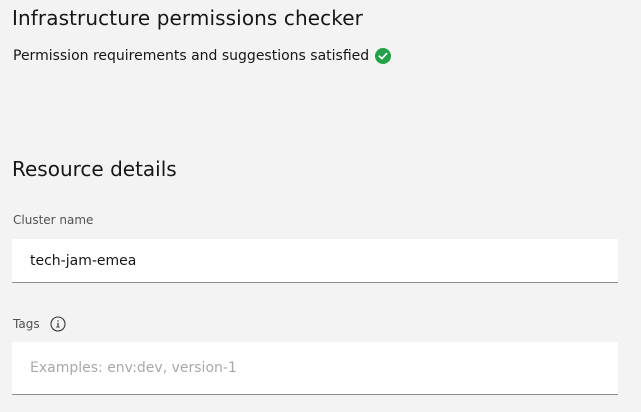  I want to click on tags-label: Tags, so click(39, 324).